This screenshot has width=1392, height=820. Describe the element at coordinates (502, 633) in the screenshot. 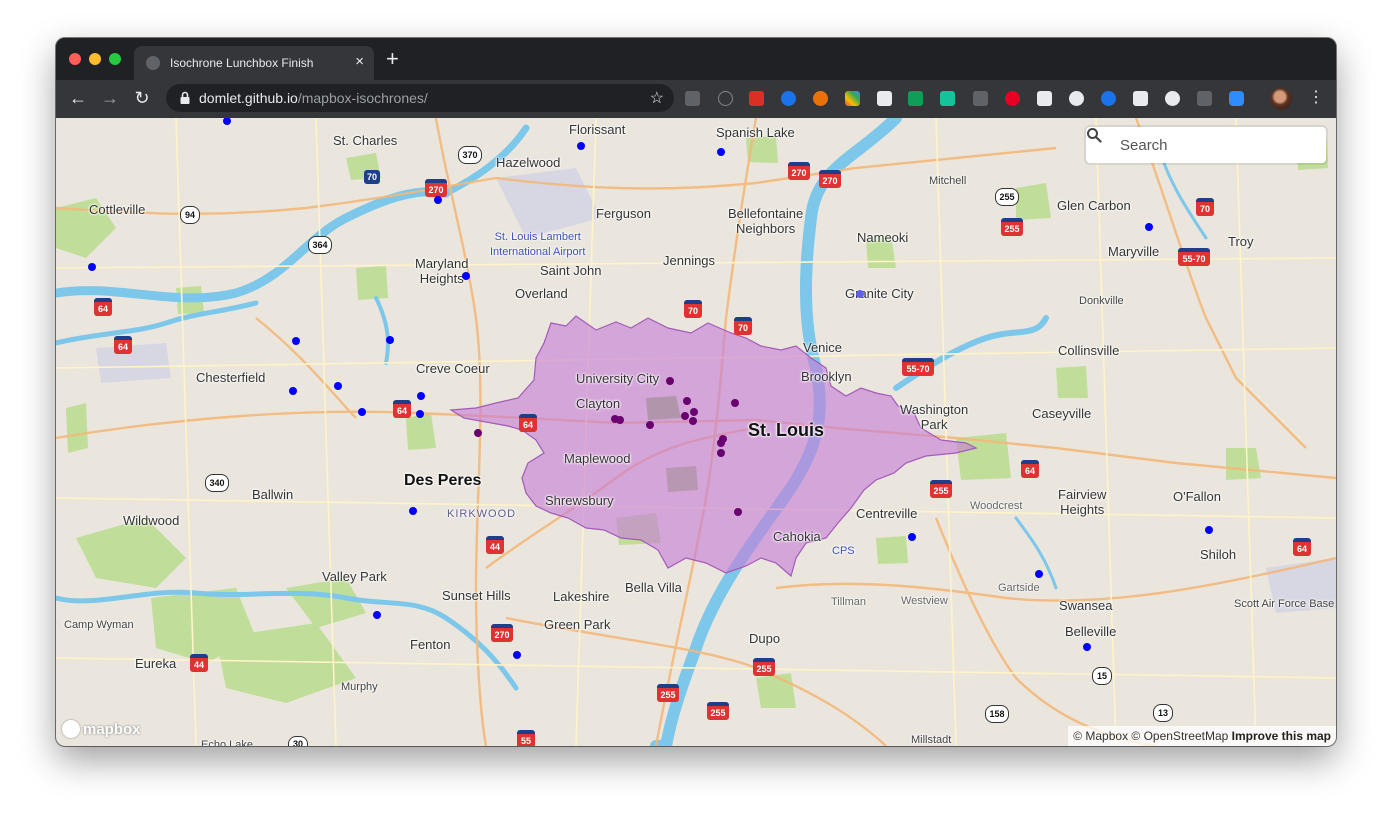

I see `shield-270-d: 270` at that location.